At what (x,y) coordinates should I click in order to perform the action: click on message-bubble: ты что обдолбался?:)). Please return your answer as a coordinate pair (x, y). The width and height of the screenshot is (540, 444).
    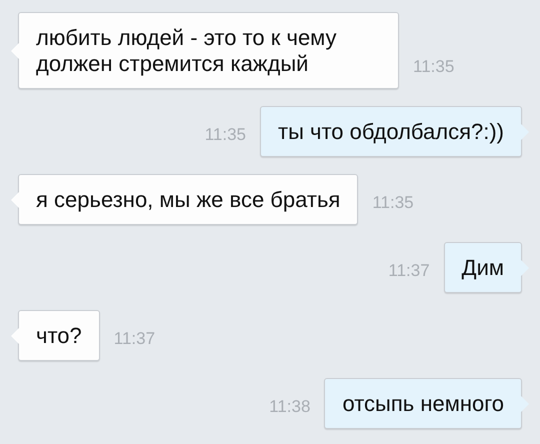
    Looking at the image, I should click on (395, 132).